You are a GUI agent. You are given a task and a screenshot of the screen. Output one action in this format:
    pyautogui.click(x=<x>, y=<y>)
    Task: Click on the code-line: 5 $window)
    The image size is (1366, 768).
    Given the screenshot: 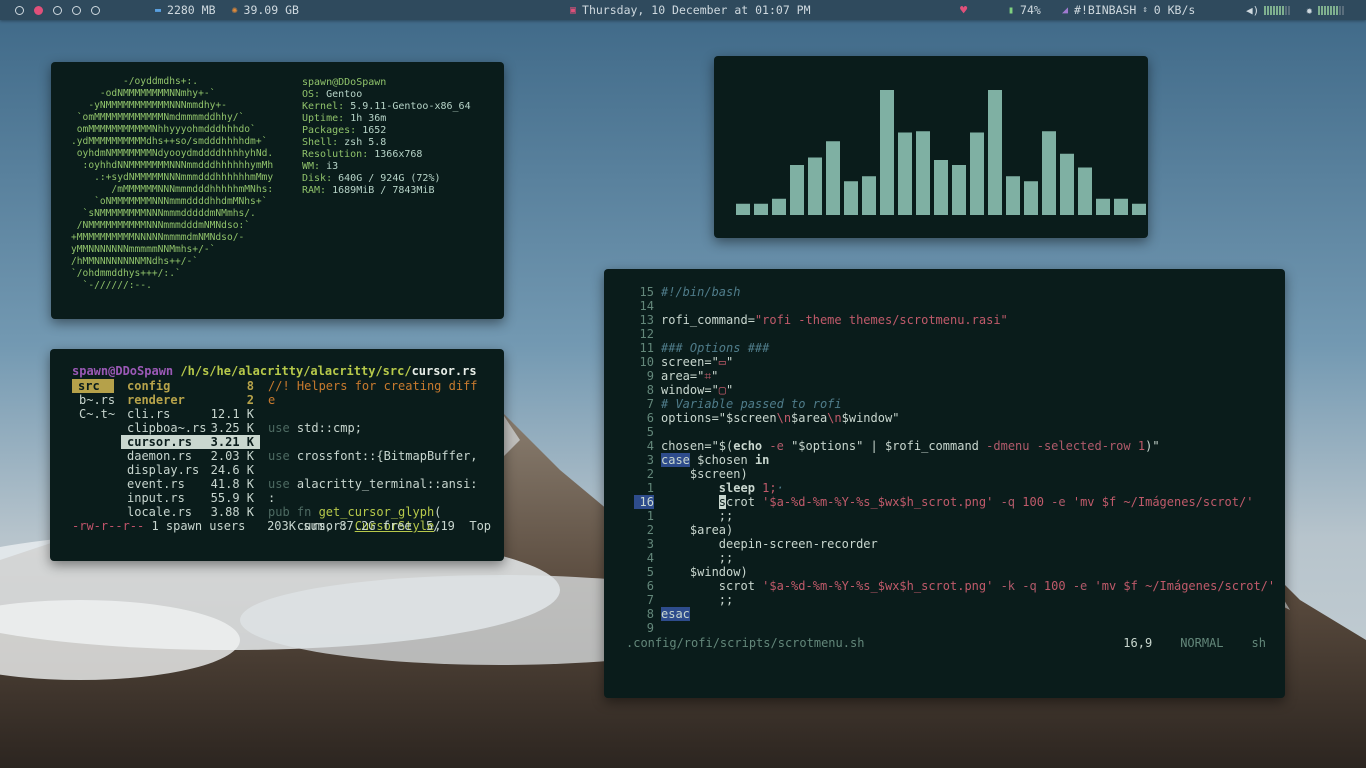 What is the action you would take?
    pyautogui.click(x=952, y=572)
    